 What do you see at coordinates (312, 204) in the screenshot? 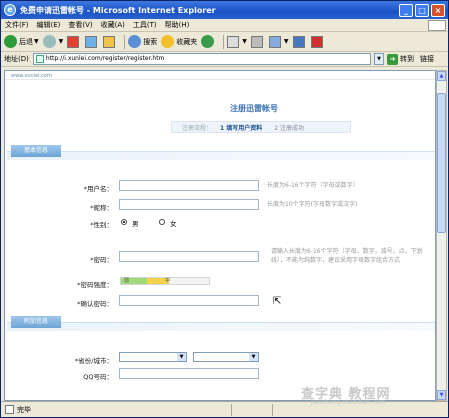
I see `nickname-hint: 长度为10个字符(字母数字或汉字)` at bounding box center [312, 204].